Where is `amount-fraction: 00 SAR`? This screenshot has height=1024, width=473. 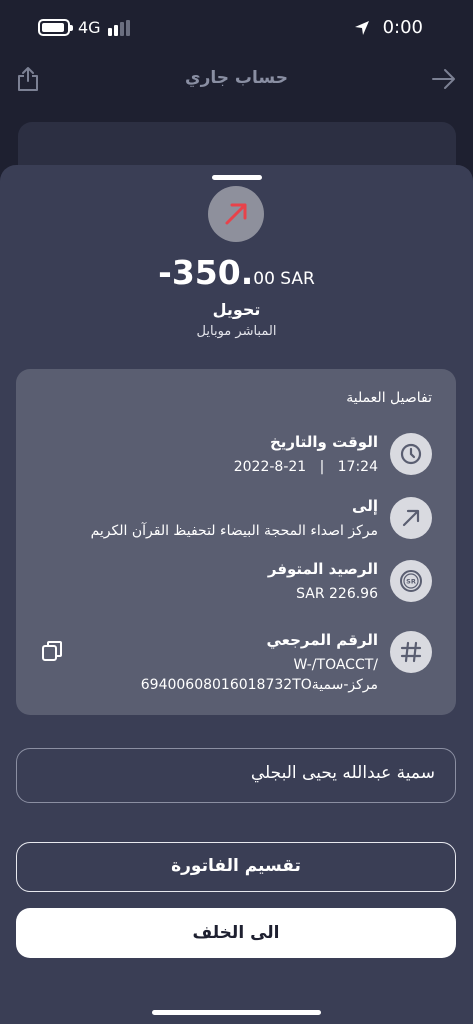 amount-fraction: 00 SAR is located at coordinates (284, 279).